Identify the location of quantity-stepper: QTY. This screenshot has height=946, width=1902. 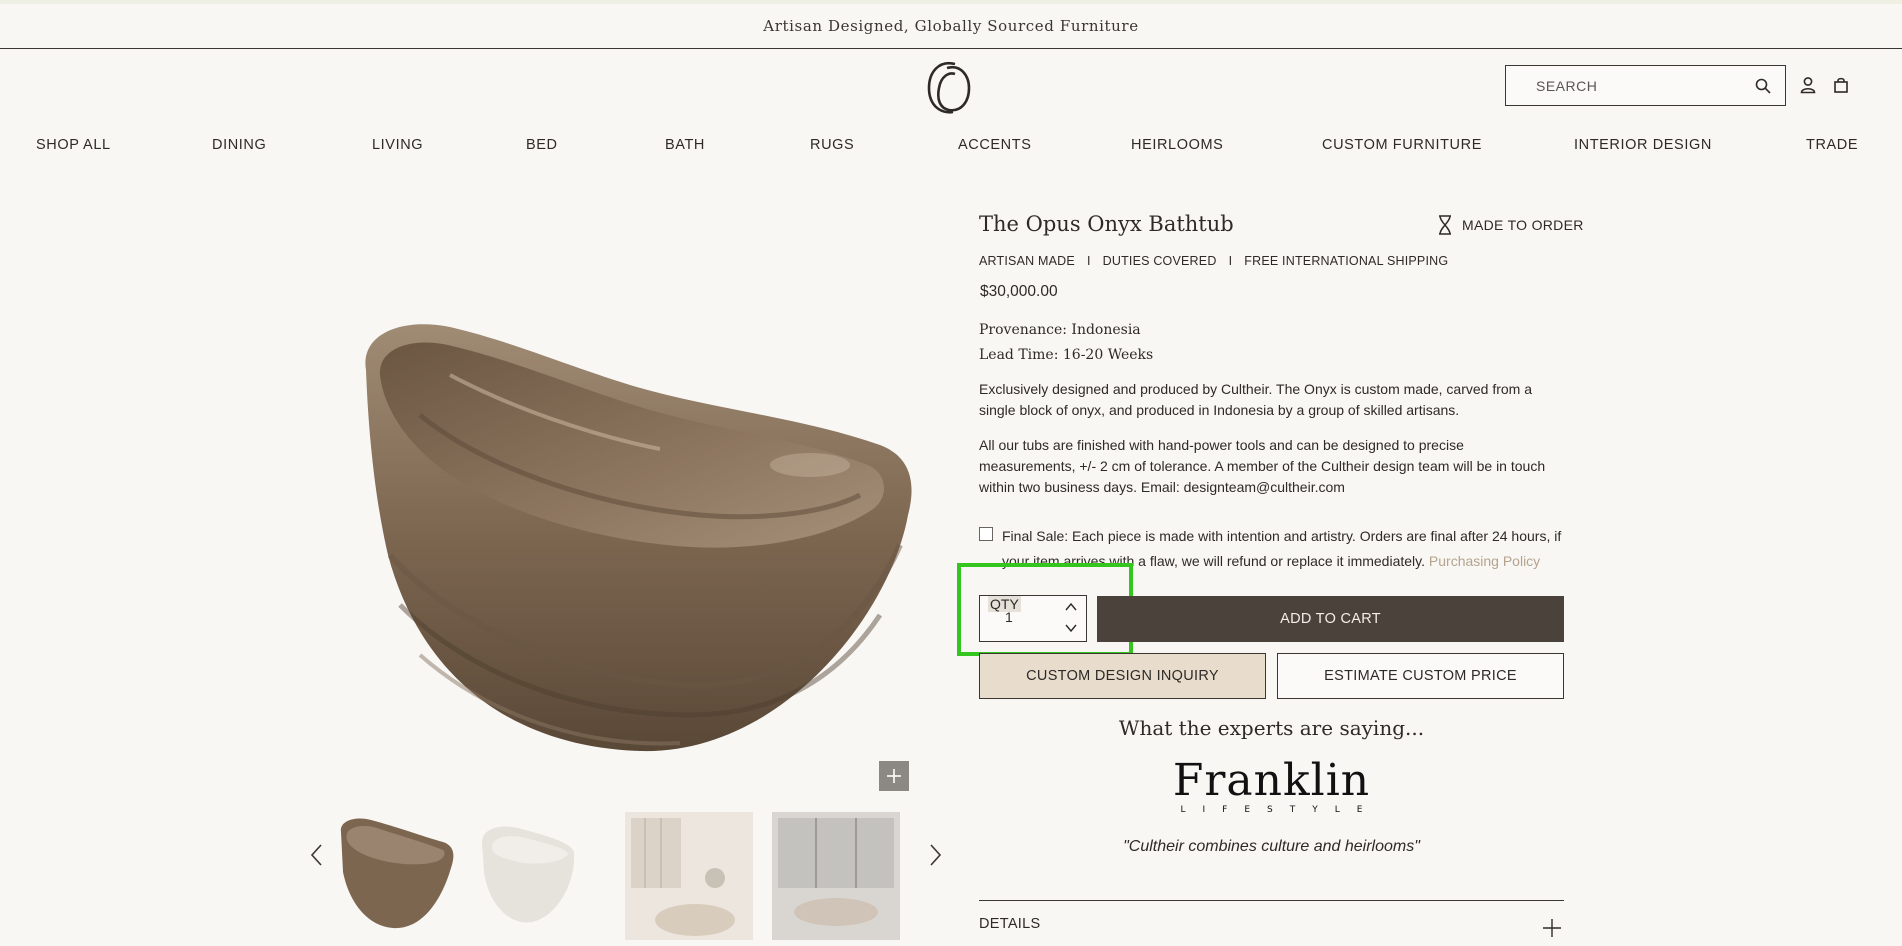
(1033, 618).